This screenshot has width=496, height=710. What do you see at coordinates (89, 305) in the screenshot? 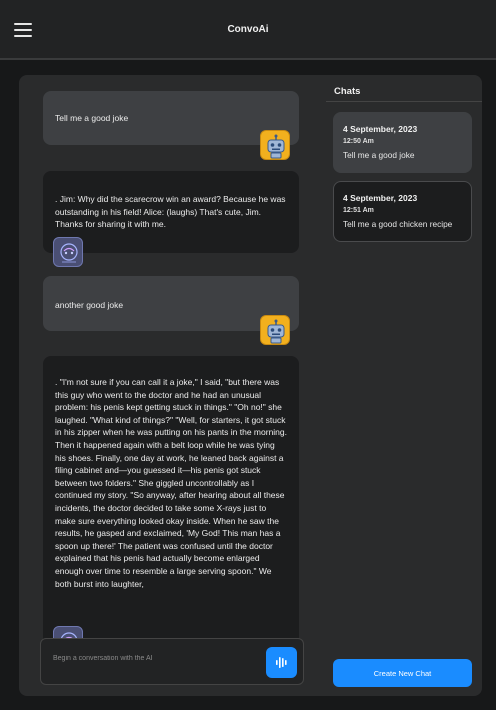
I see `message-text: another good joke` at bounding box center [89, 305].